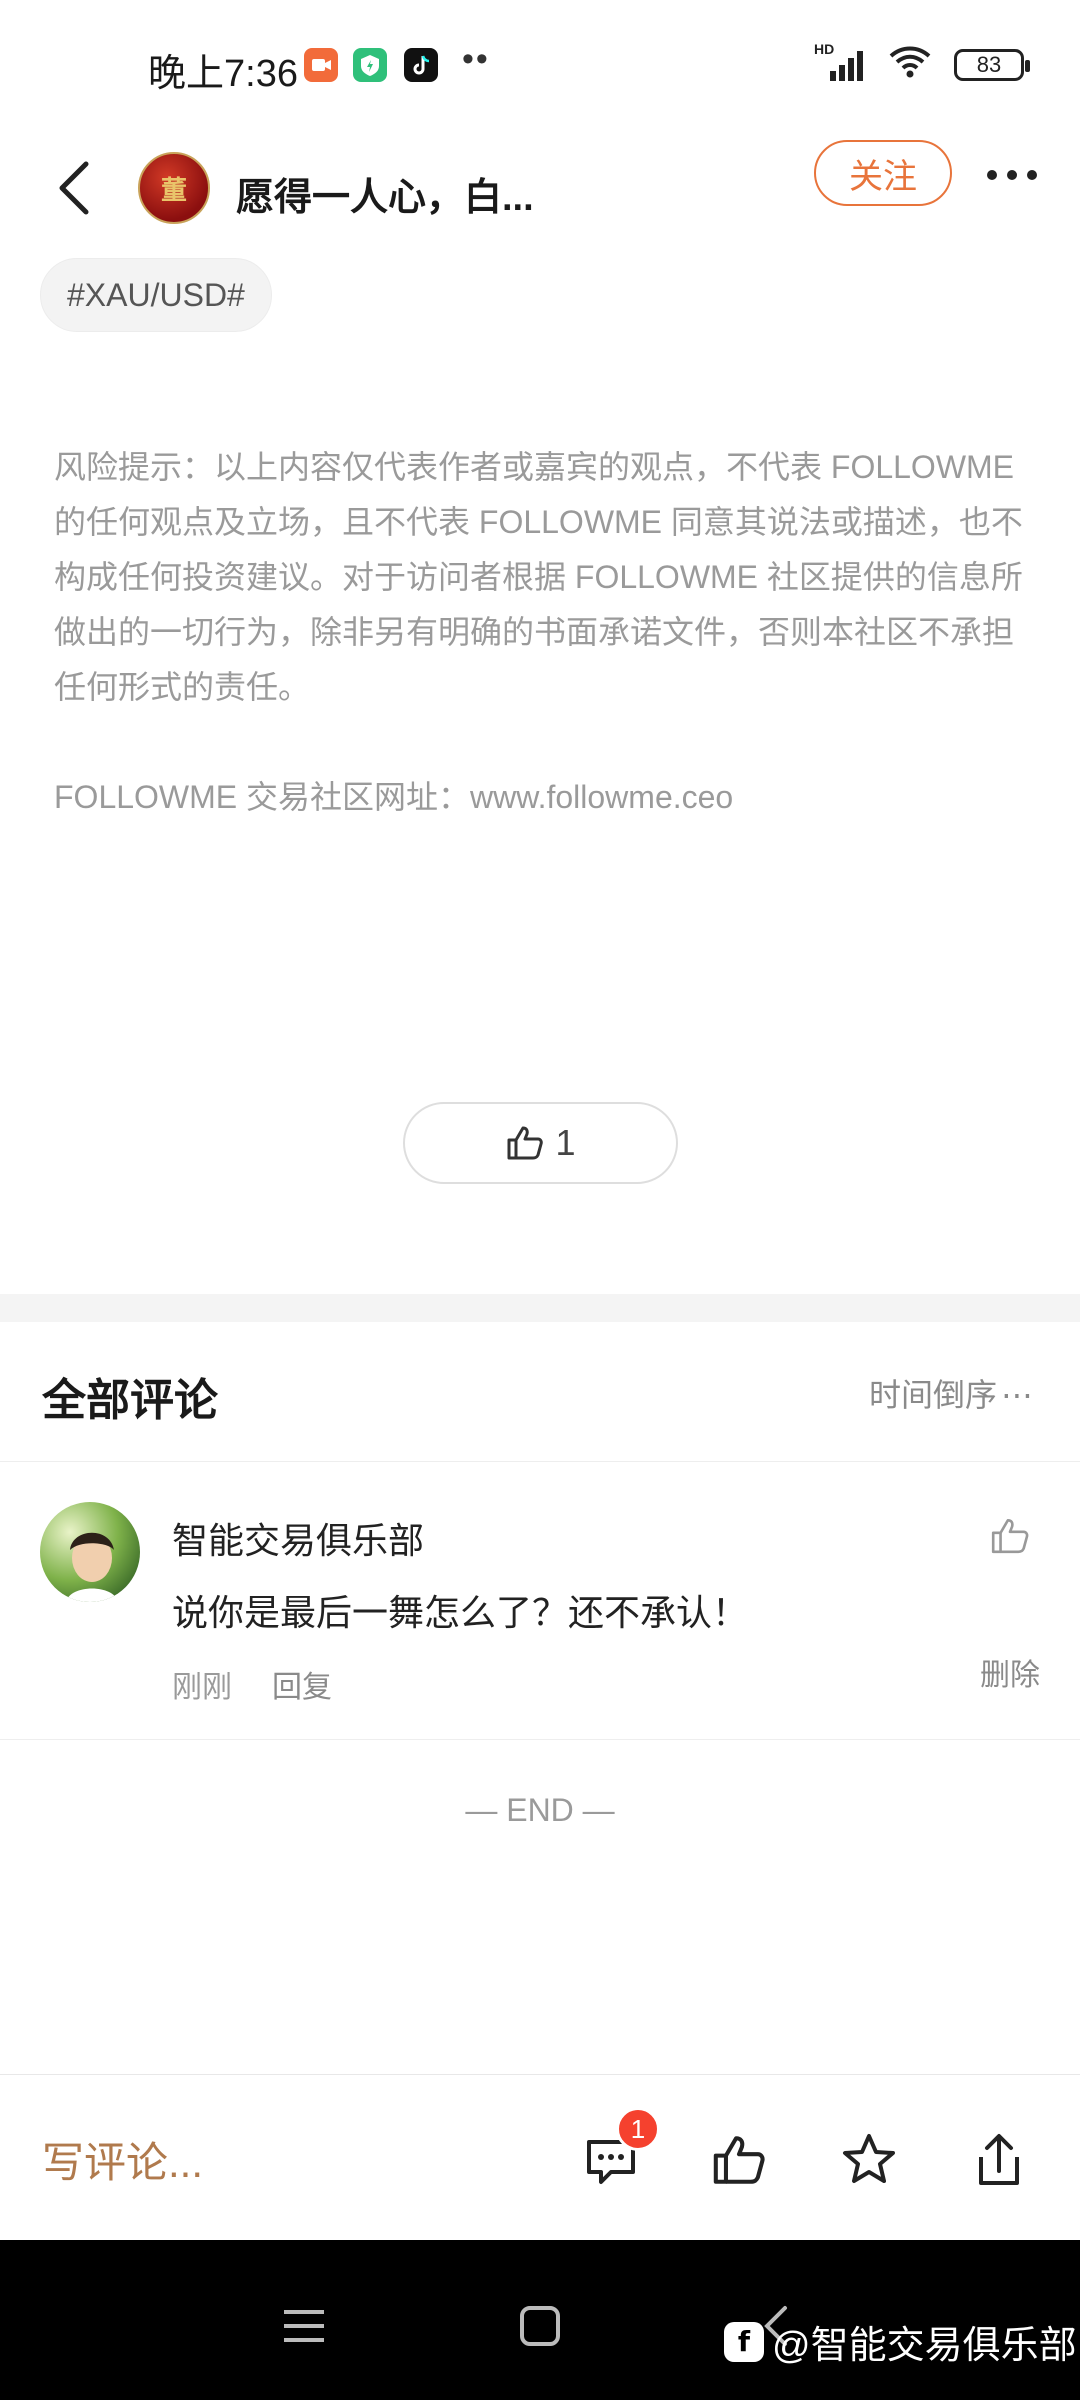 The width and height of the screenshot is (1080, 2400). Describe the element at coordinates (370, 65) in the screenshot. I see `shield-app-icon` at that location.